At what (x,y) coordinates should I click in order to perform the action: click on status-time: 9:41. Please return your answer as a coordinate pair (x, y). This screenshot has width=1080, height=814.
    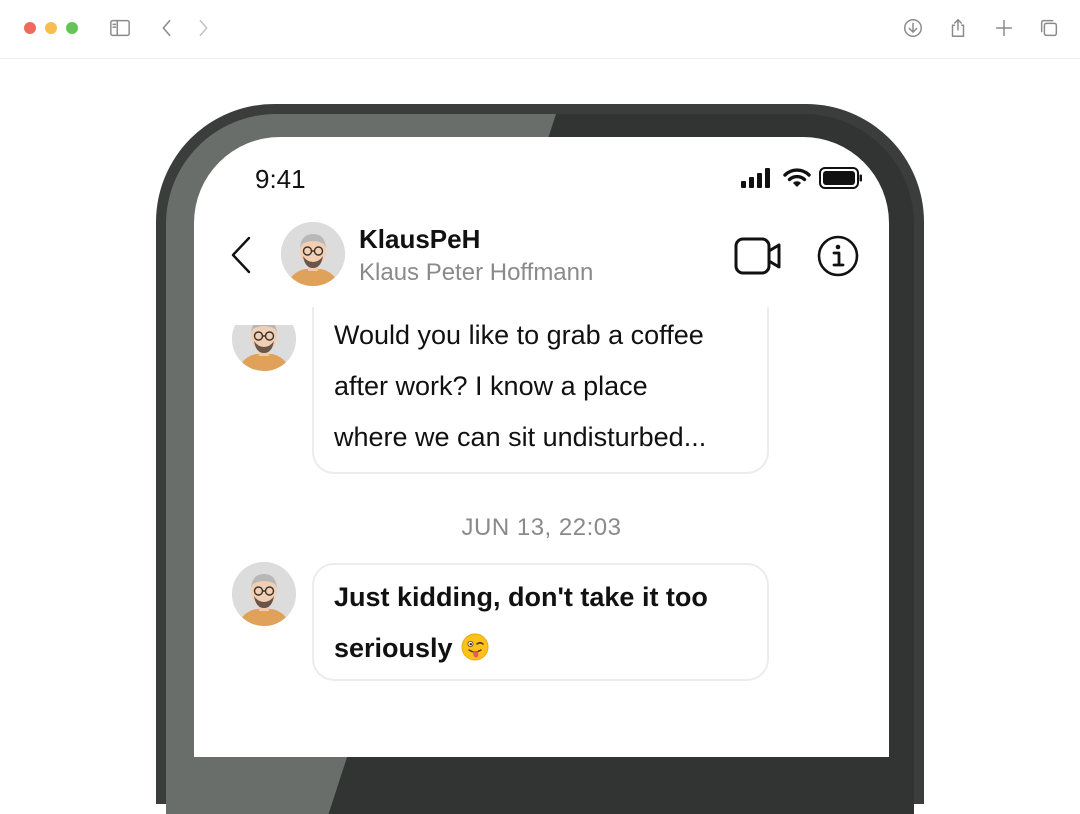
    Looking at the image, I should click on (280, 179).